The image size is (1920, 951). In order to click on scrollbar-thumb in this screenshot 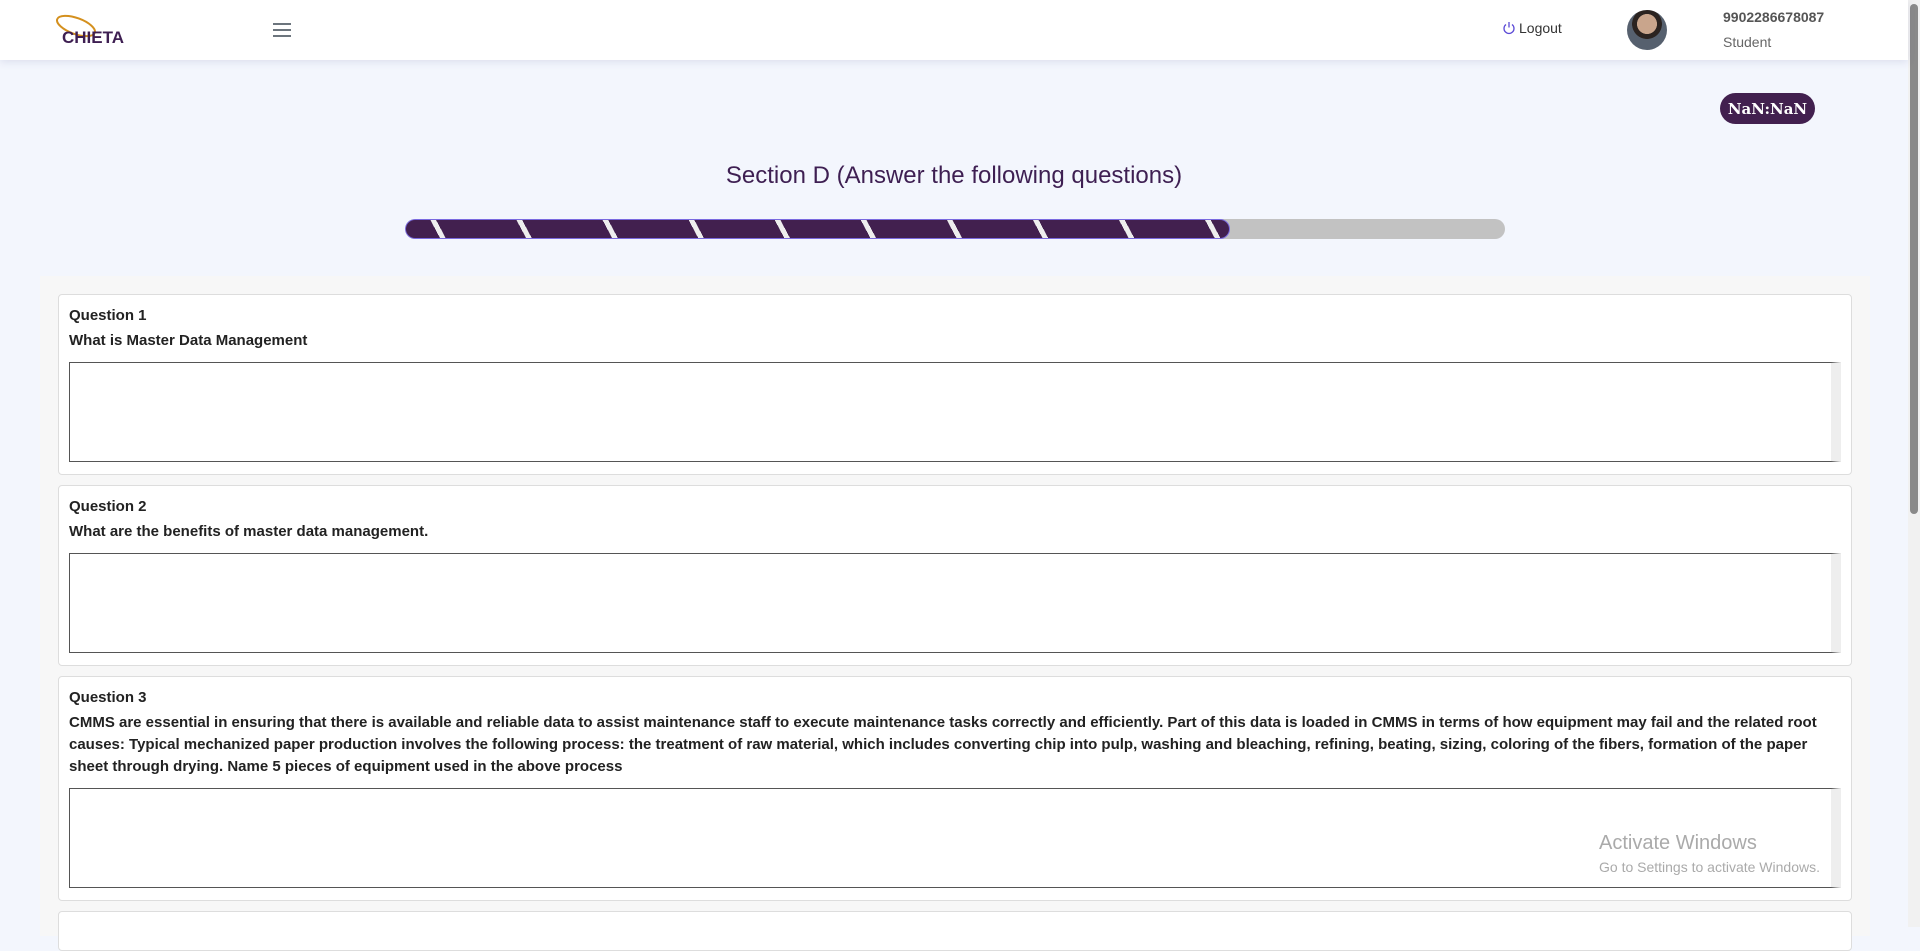, I will do `click(1914, 259)`.